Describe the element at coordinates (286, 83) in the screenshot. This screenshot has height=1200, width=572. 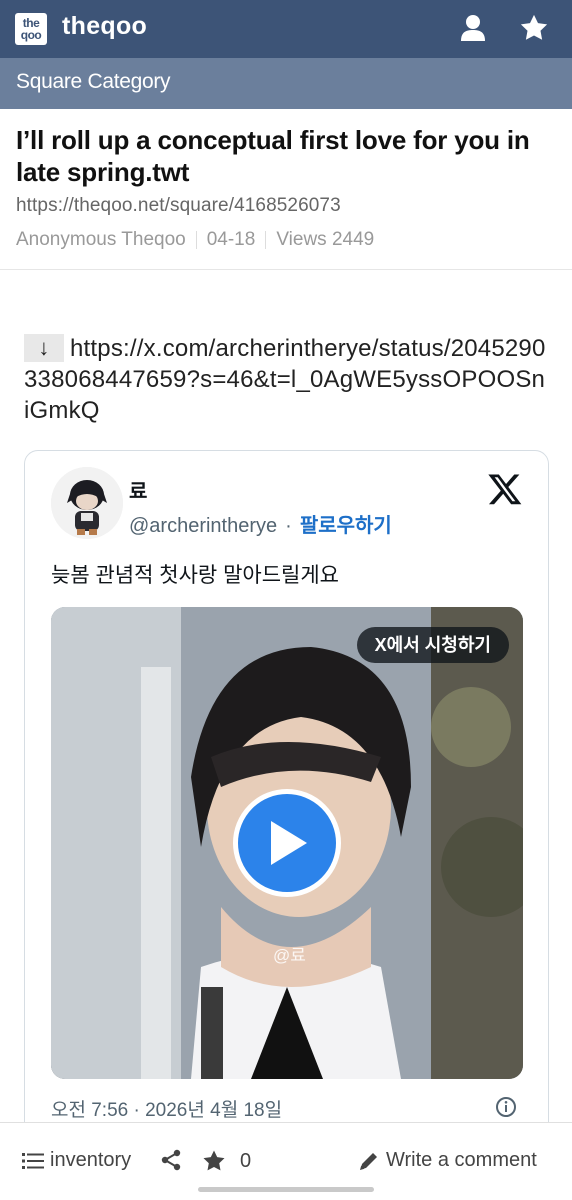
I see `category-bar: Square Category` at that location.